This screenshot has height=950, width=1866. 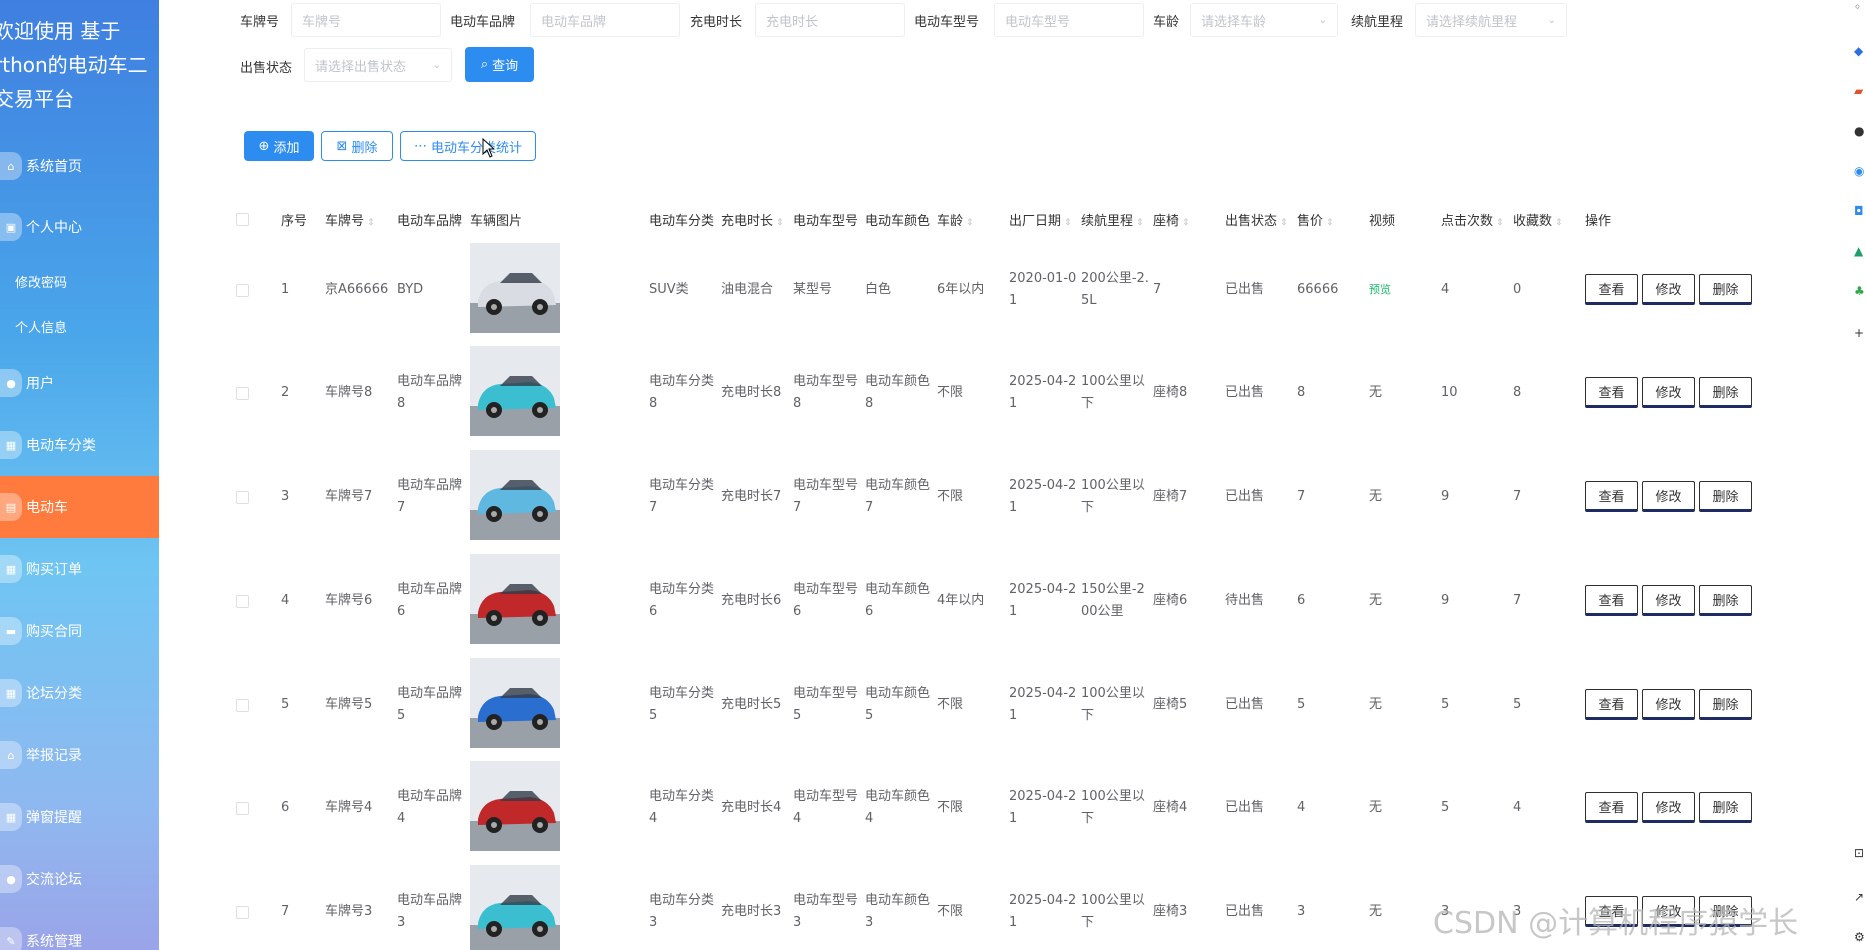 What do you see at coordinates (1264, 20) in the screenshot?
I see `age-select: 请选择车龄 ⌄` at bounding box center [1264, 20].